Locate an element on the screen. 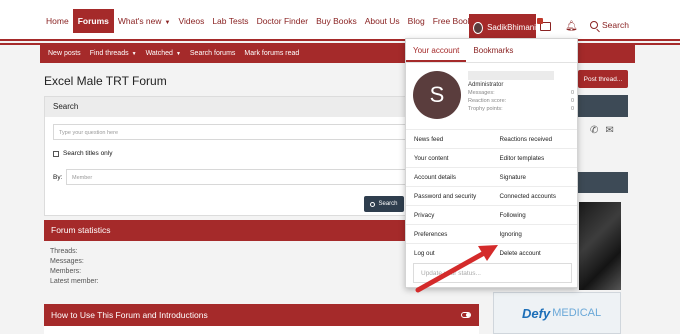 The image size is (680, 334). stat-reaction-score: Reaction score: 0 is located at coordinates (521, 101).